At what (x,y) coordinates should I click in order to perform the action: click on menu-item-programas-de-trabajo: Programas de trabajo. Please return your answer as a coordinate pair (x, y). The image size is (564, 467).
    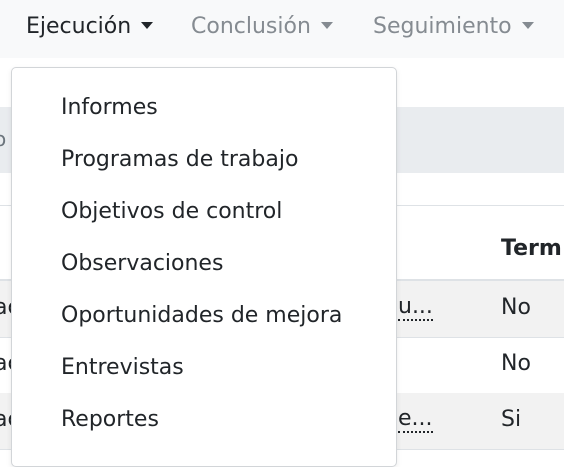
    Looking at the image, I should click on (179, 160).